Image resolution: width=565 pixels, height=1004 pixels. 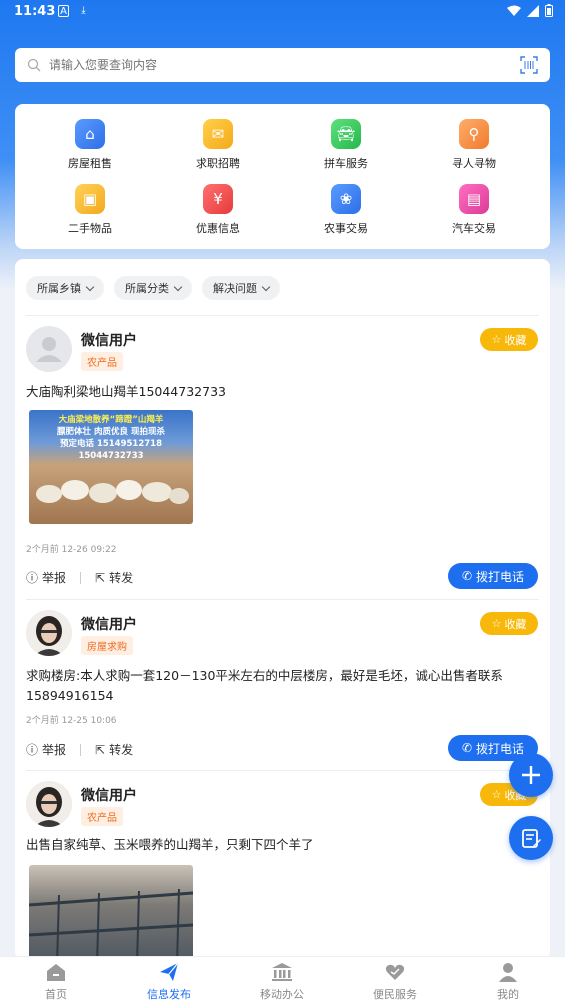 What do you see at coordinates (218, 134) in the screenshot?
I see `bag-icon: ✉` at bounding box center [218, 134].